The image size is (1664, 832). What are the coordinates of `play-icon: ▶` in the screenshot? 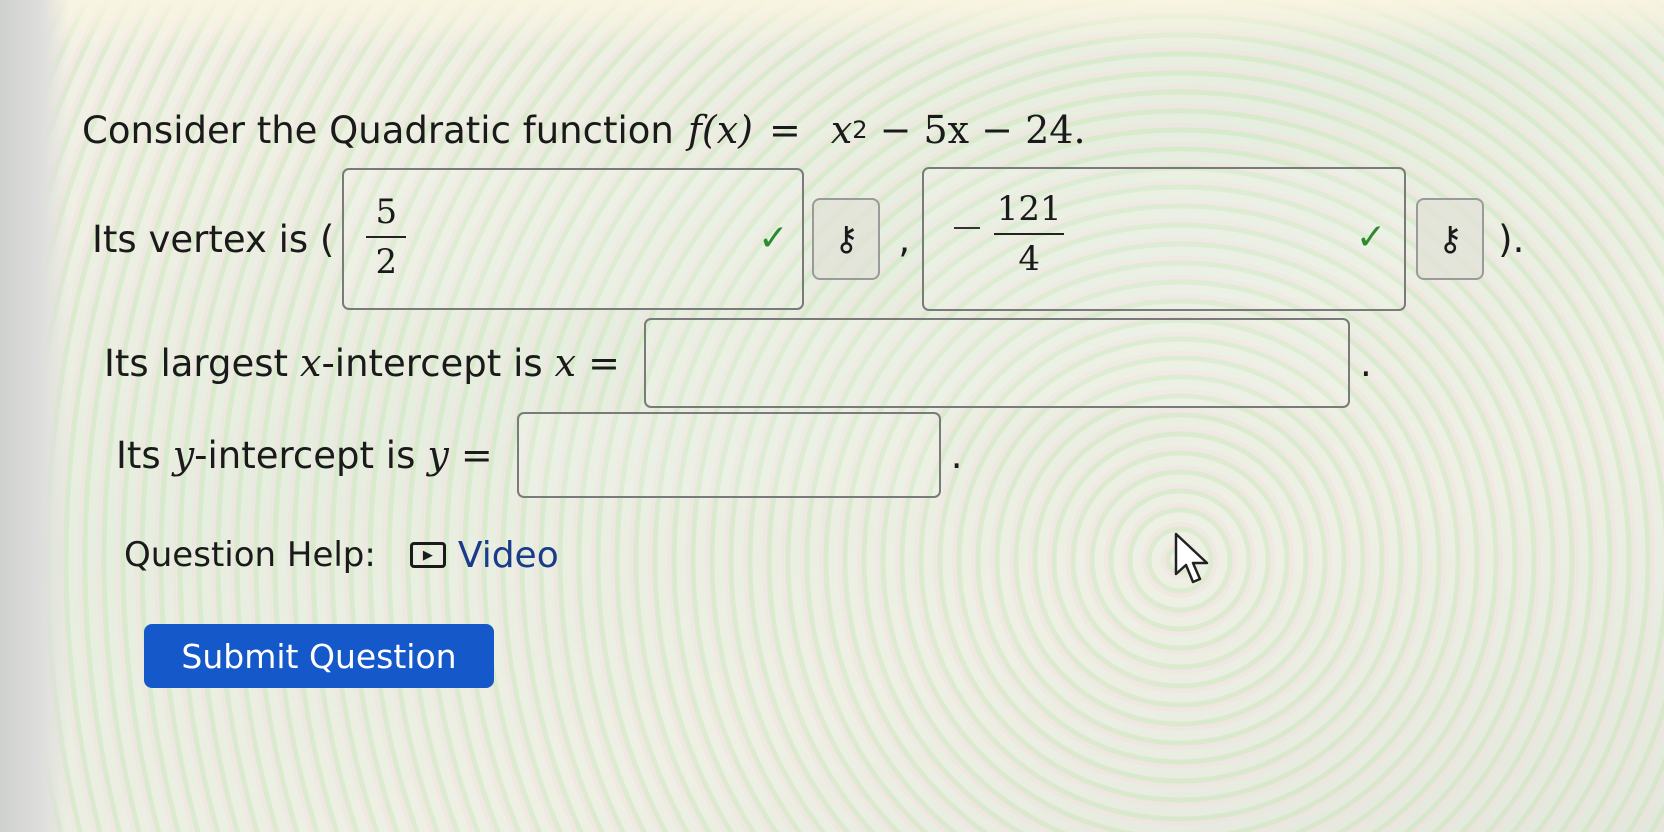 It's located at (427, 555).